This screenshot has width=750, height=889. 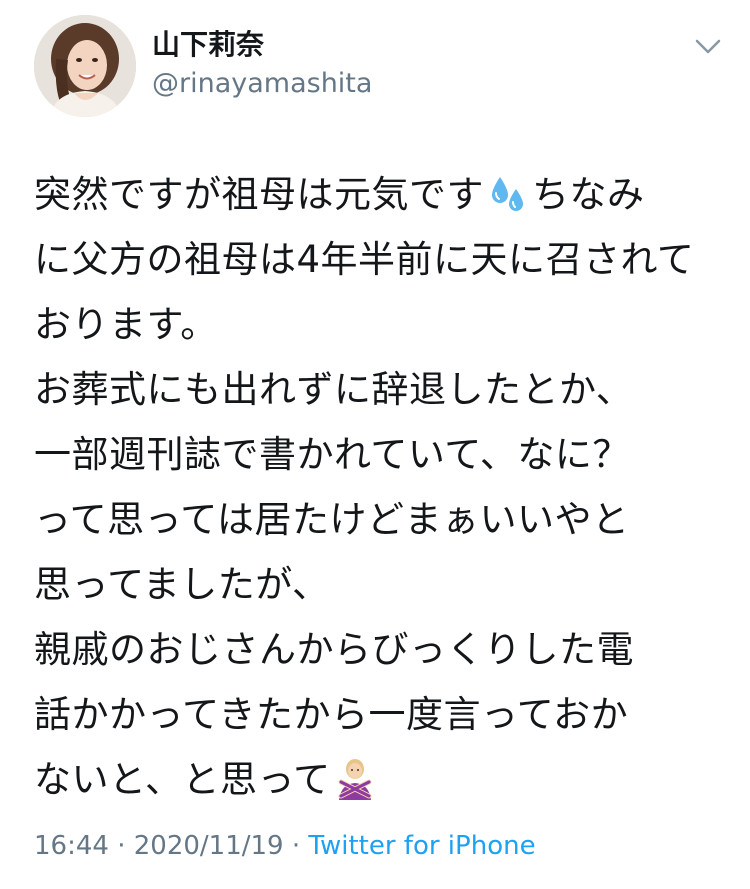 What do you see at coordinates (379, 194) in the screenshot?
I see `tweet-line: 突然ですが祖母は元気です ちなみ` at bounding box center [379, 194].